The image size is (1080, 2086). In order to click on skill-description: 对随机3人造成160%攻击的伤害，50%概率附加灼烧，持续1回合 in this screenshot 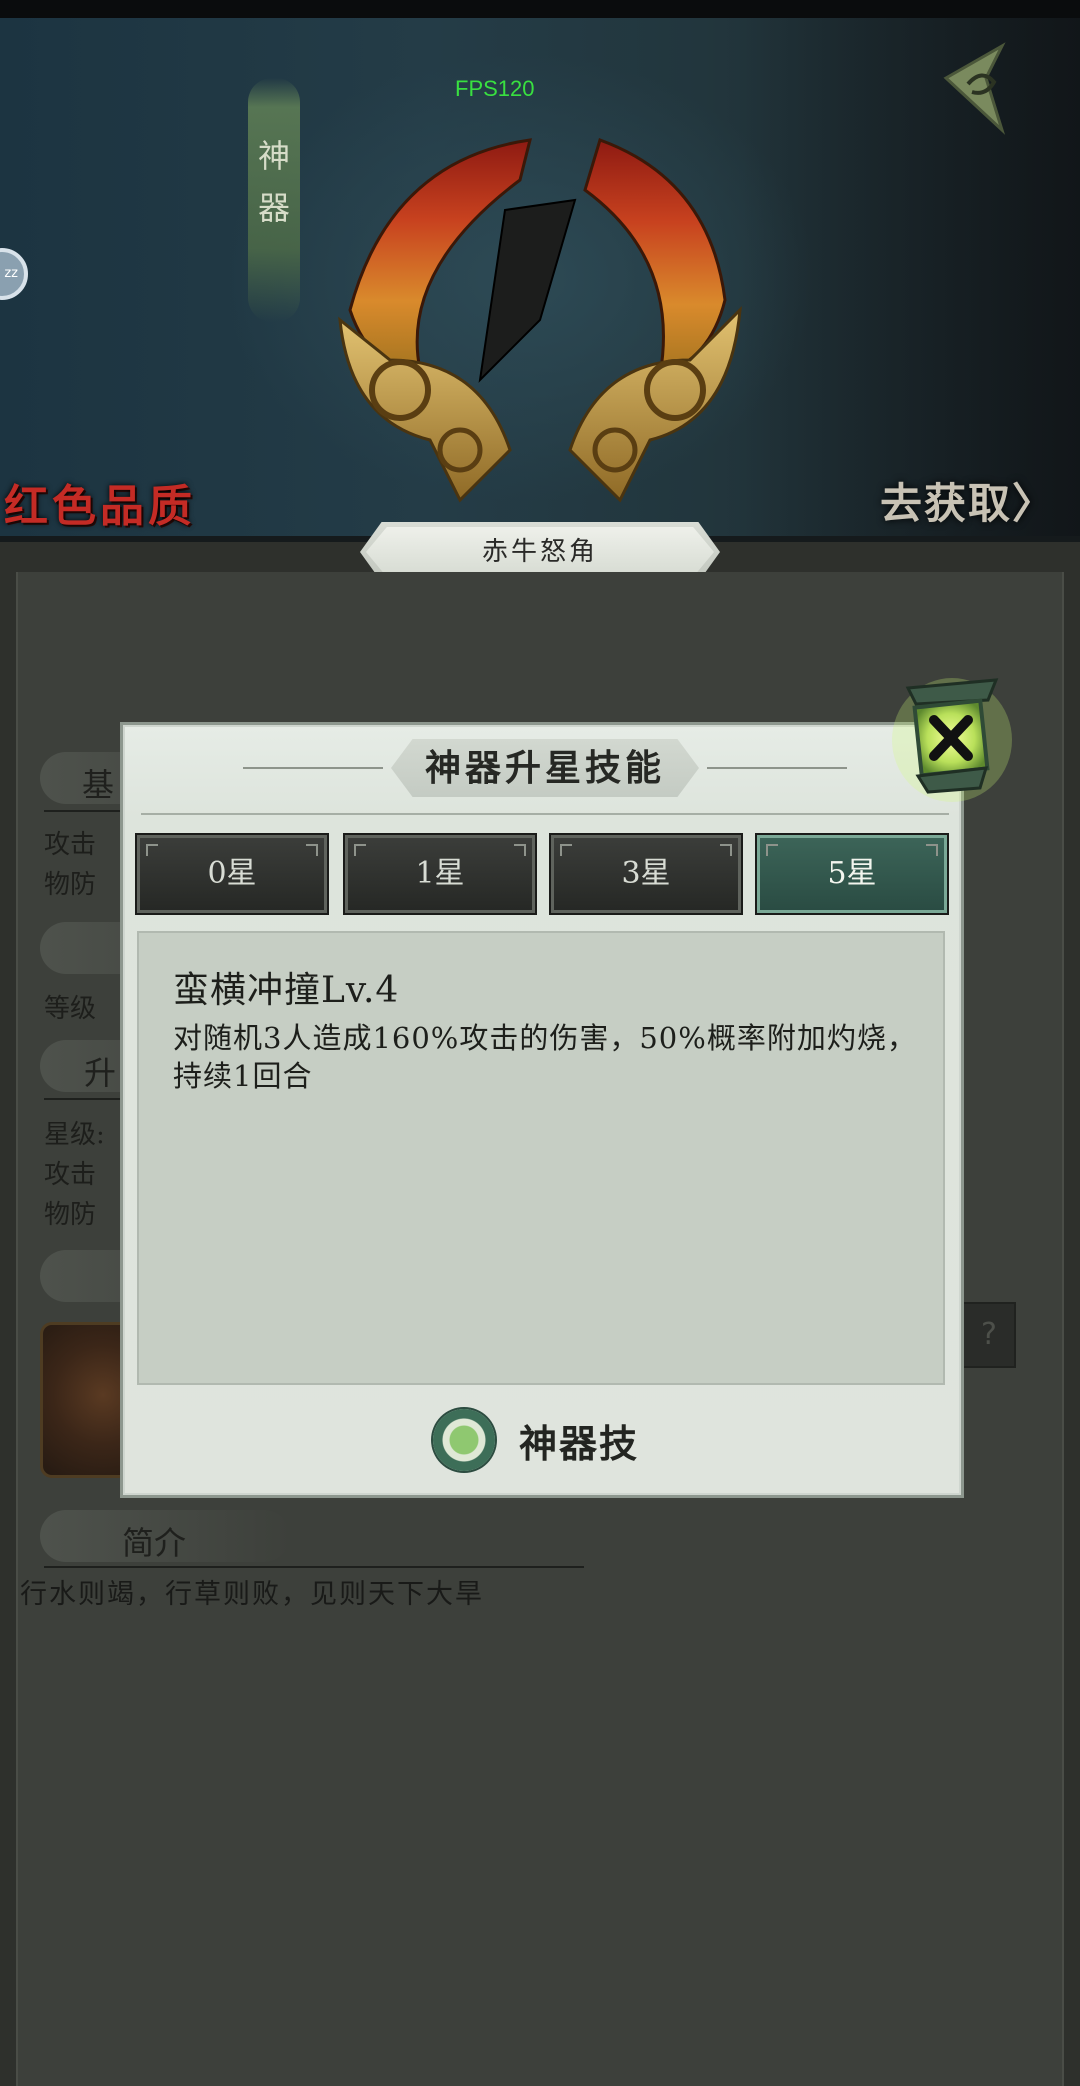, I will do `click(545, 1057)`.